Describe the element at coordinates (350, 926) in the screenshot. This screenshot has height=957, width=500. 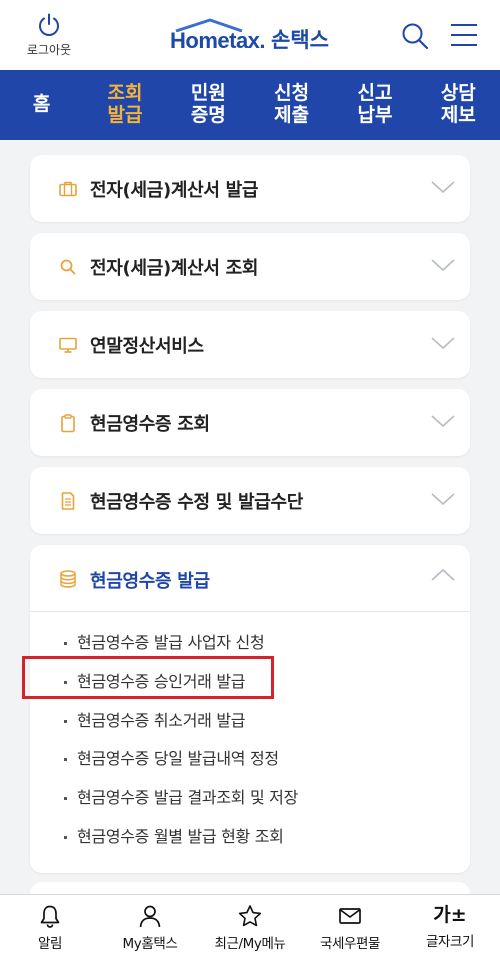
I see `tab-tax-mail: 국세우편물` at that location.